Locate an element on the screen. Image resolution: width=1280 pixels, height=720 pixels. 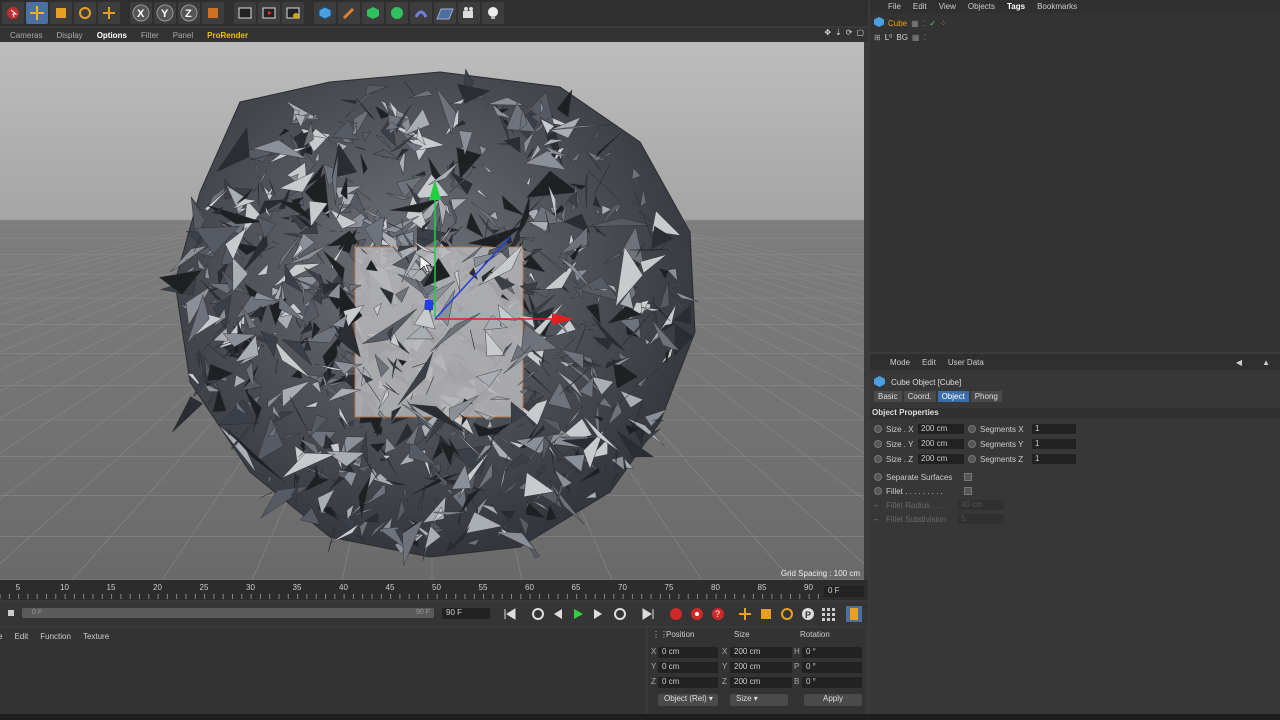
back-arrow-icon: ◀ is located at coordinates (1239, 362).